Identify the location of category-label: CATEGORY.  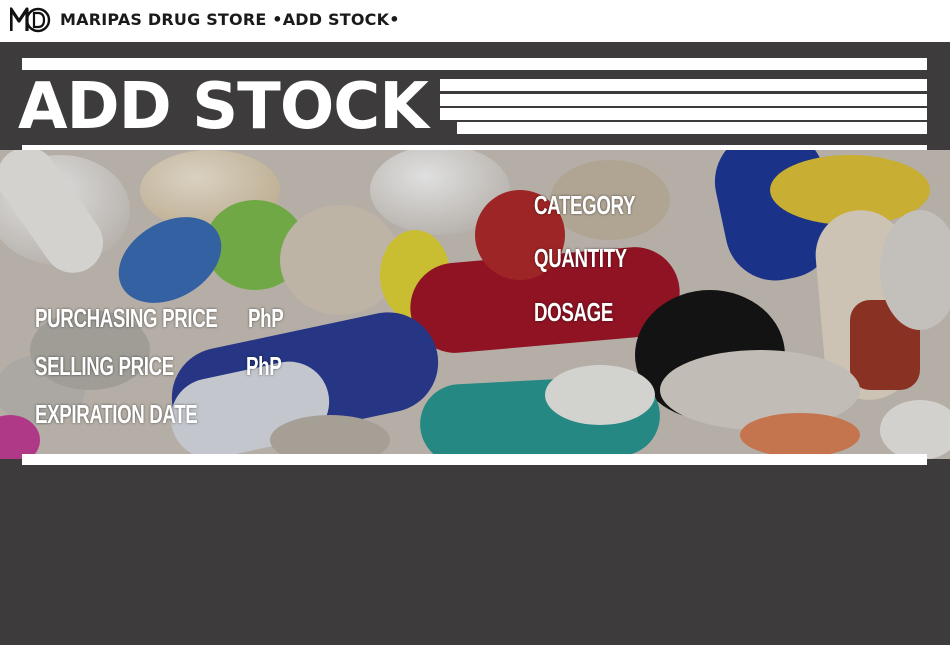
(585, 205).